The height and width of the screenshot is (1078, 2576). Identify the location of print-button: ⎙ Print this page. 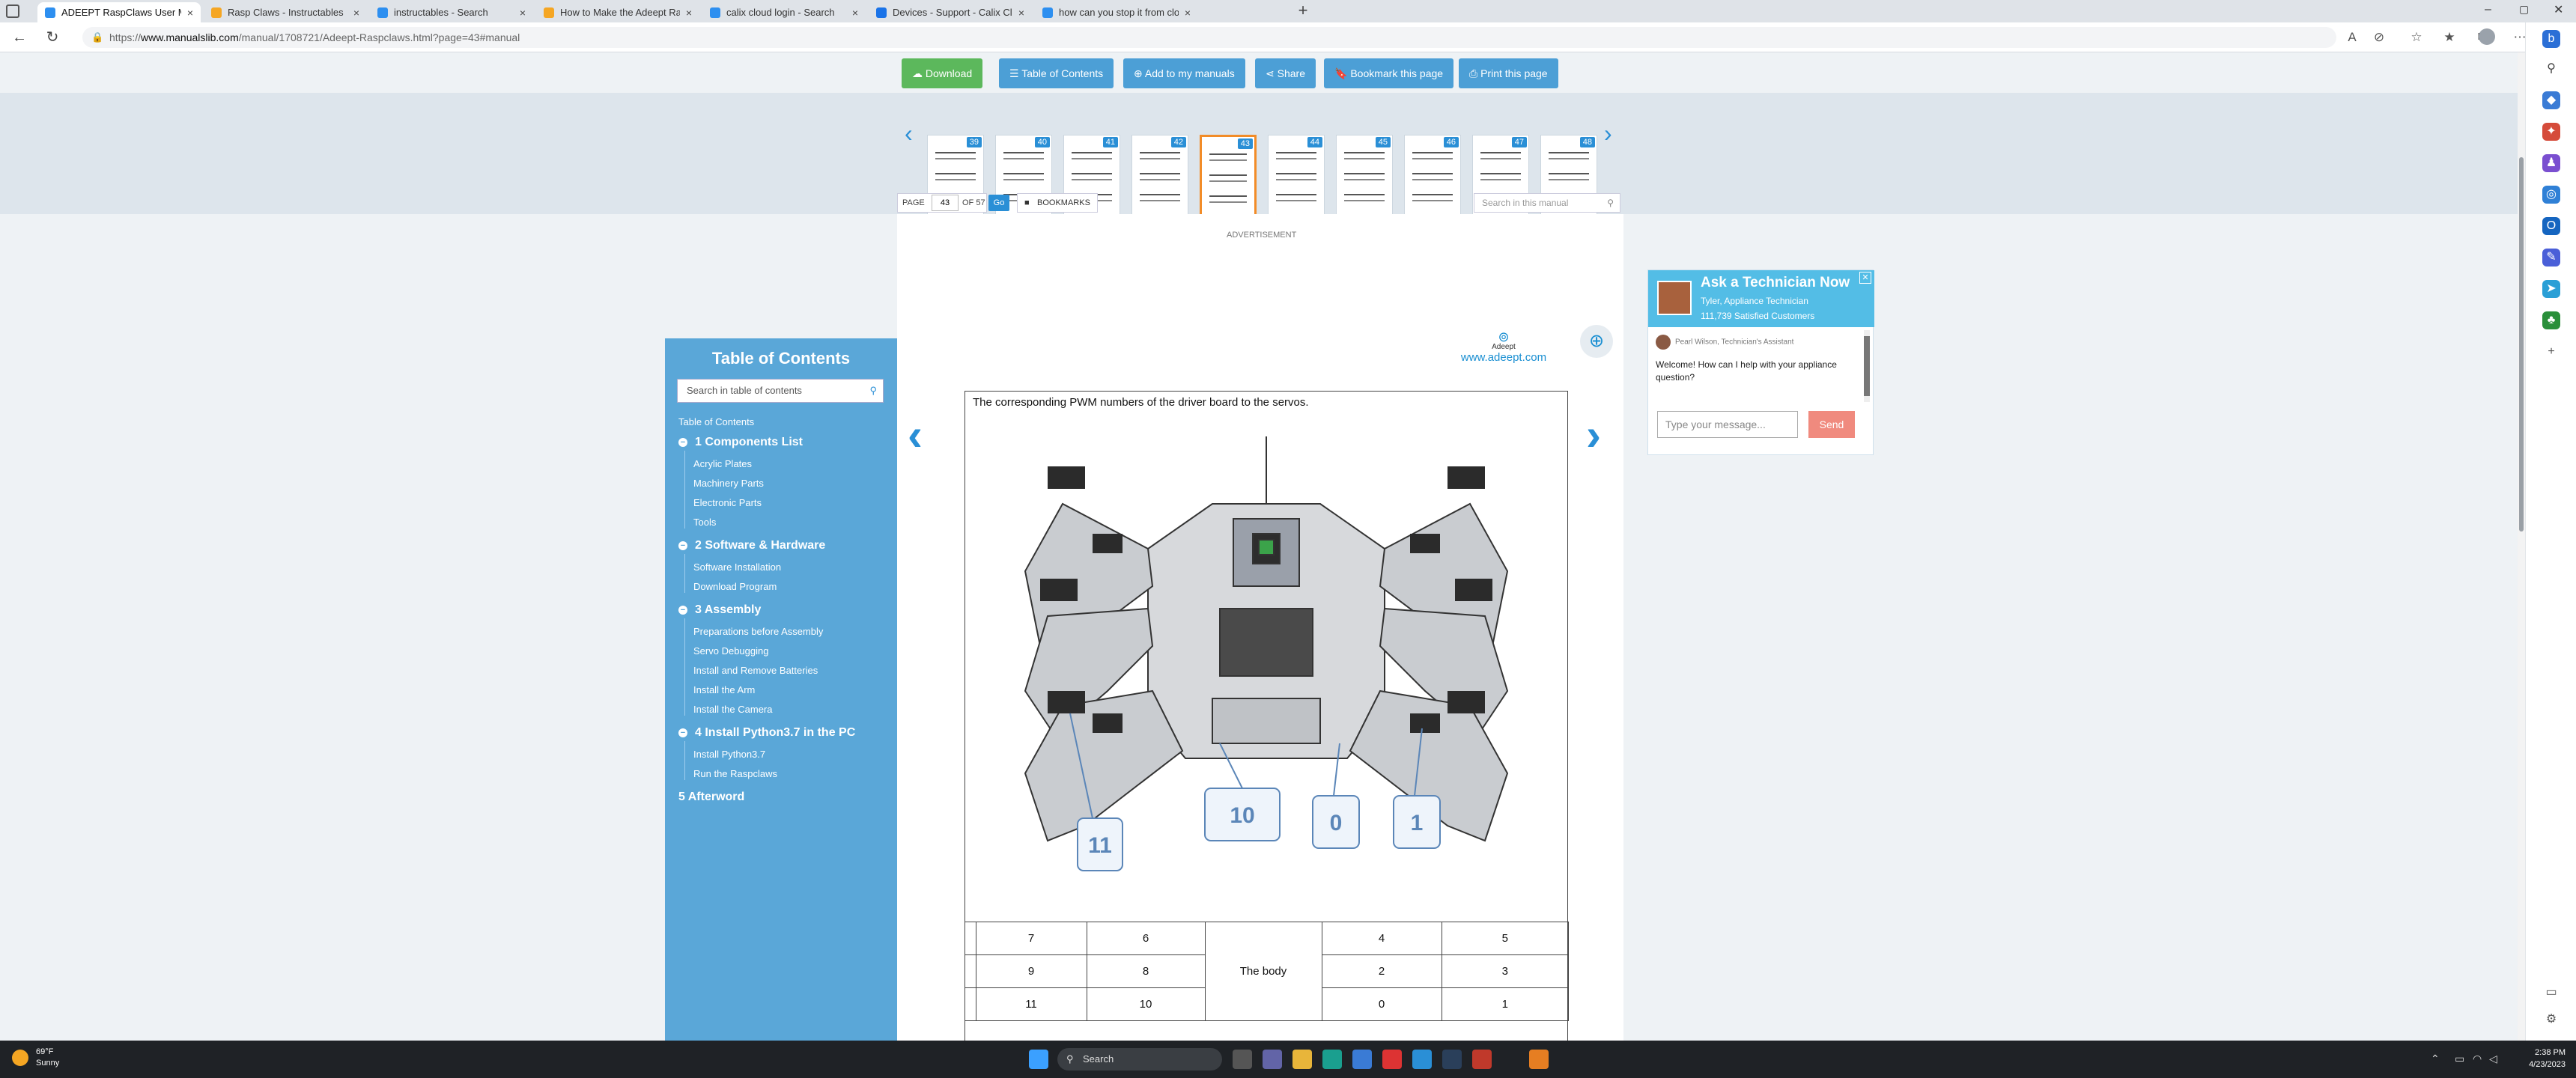
(1508, 73).